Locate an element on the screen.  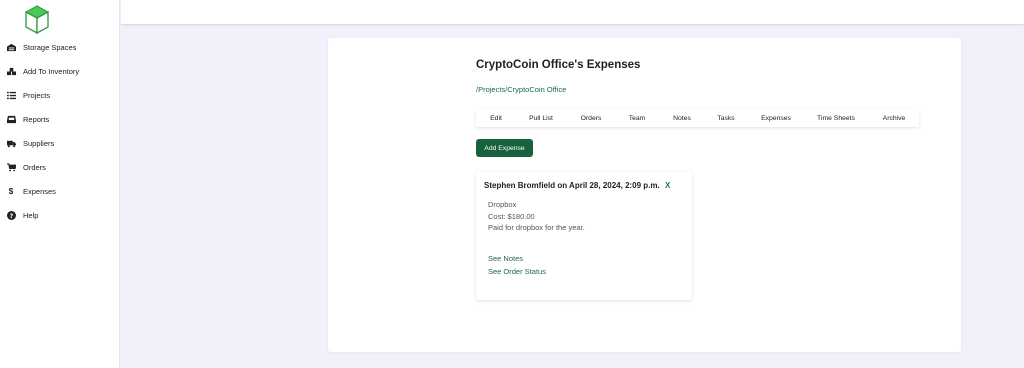
sidebar-item-help: ? Help is located at coordinates (61, 215).